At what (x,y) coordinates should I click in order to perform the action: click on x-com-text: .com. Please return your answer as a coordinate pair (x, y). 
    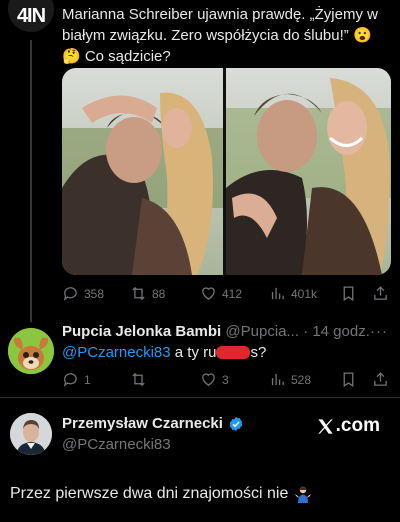
    Looking at the image, I should click on (357, 425).